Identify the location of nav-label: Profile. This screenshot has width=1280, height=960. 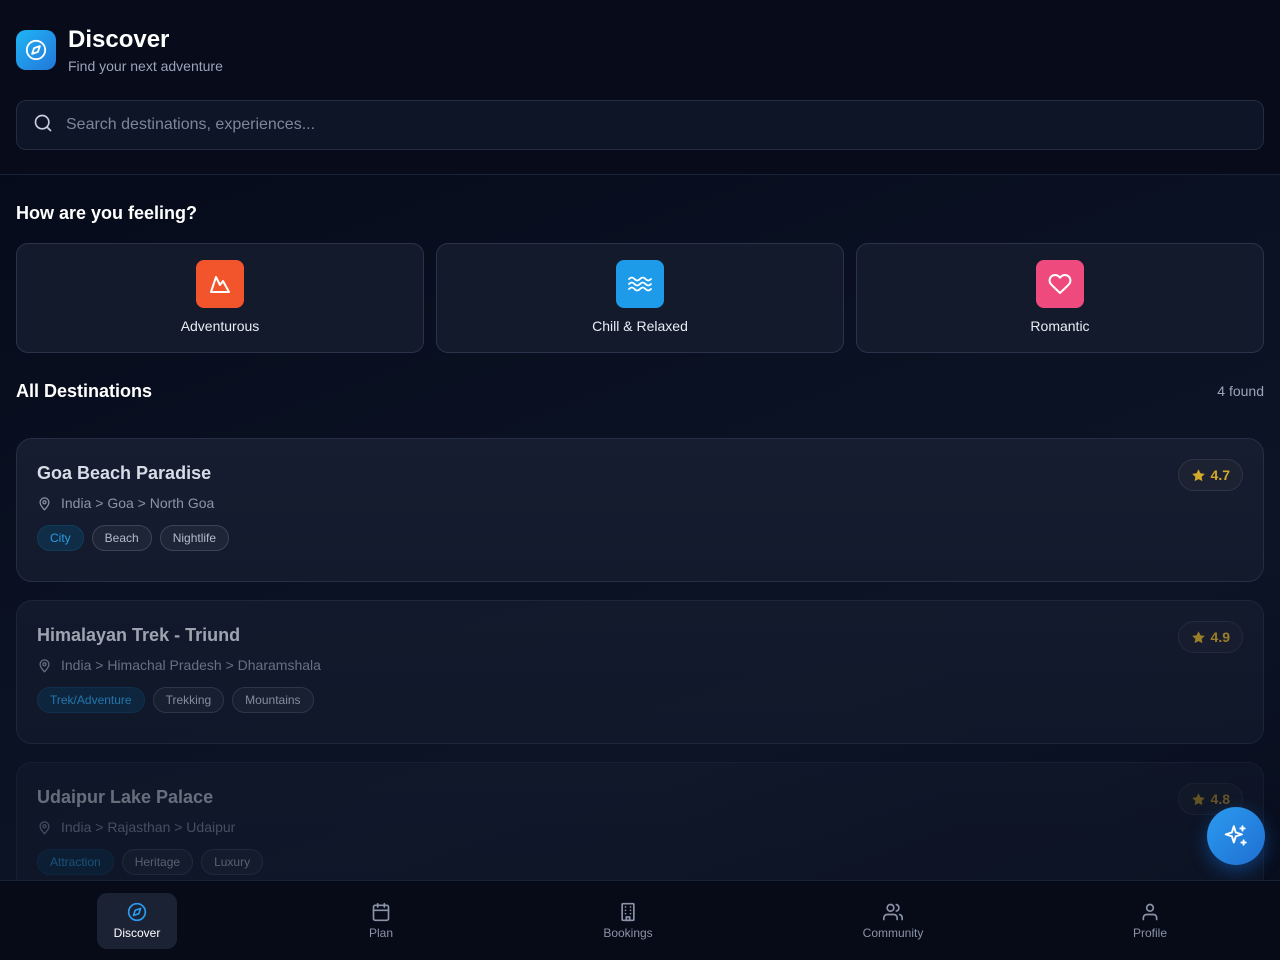
(1149, 933).